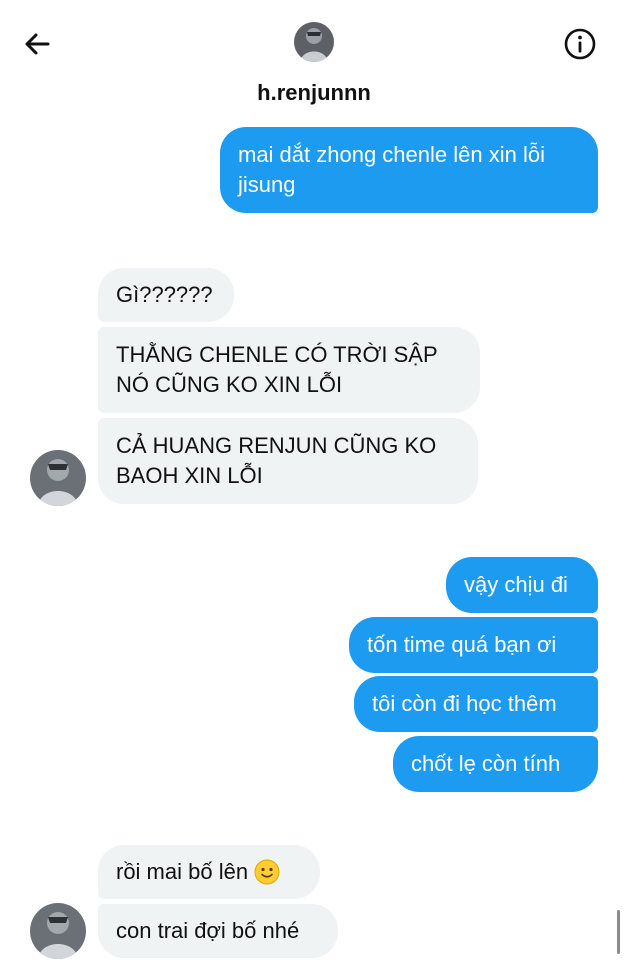 This screenshot has height=960, width=628. I want to click on slightly-smiling-face-icon, so click(267, 872).